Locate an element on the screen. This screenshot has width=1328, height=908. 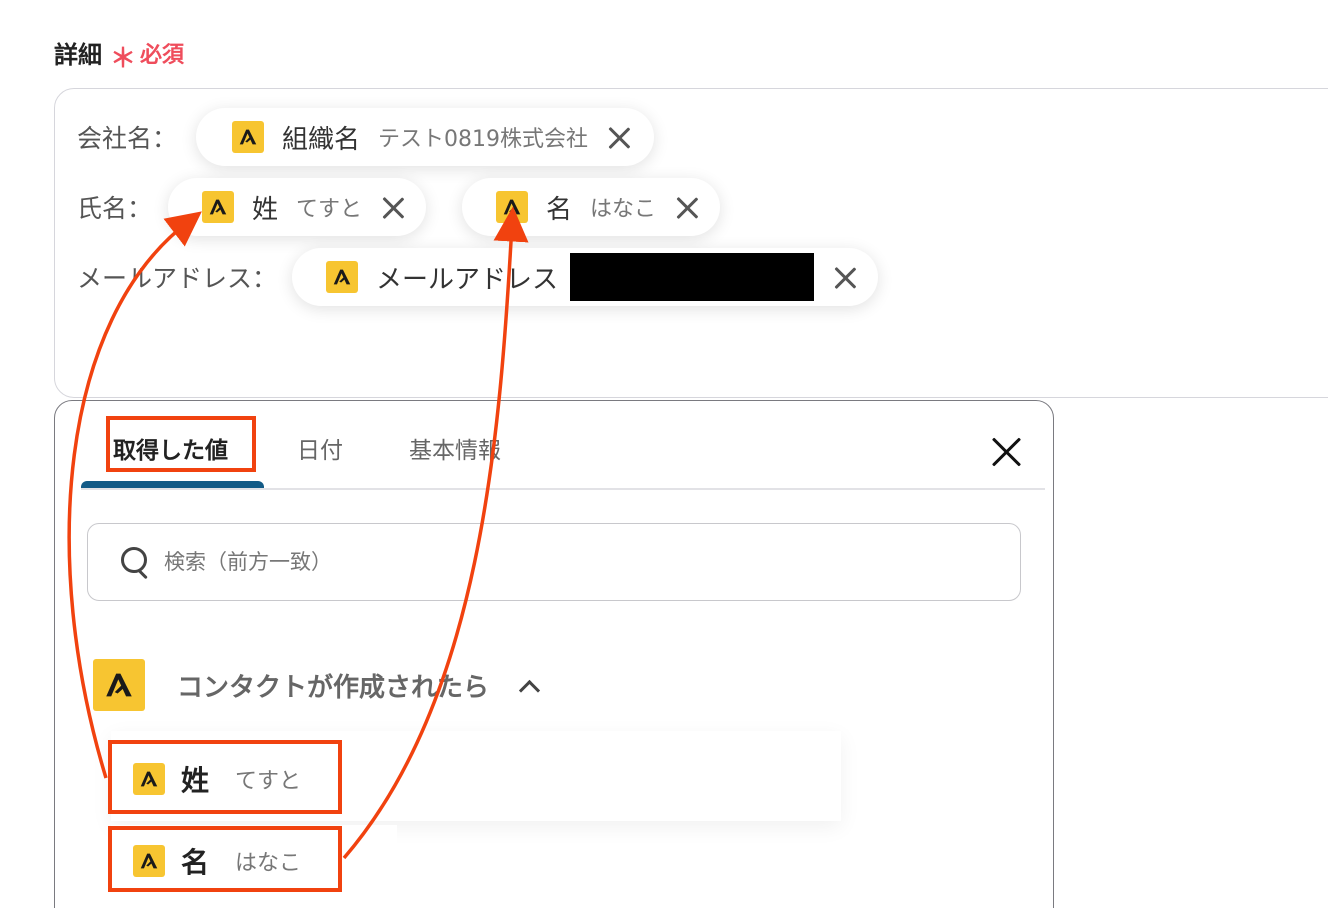
list-item-name: 姓 is located at coordinates (195, 780).